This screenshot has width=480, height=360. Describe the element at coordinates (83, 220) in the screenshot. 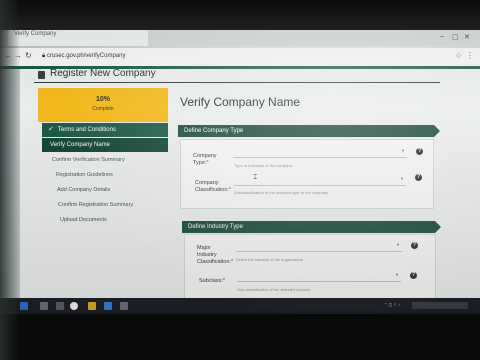

I see `sidebar-item-upload-documents: Upload Documents` at that location.